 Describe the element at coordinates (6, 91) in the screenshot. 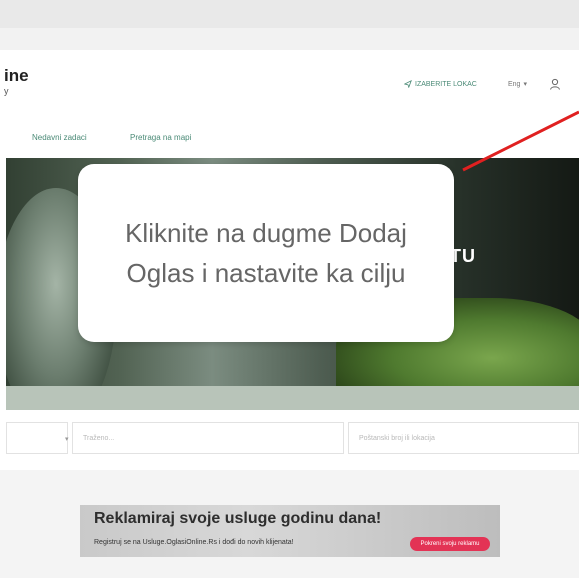

I see `logo-subtitle: y` at that location.